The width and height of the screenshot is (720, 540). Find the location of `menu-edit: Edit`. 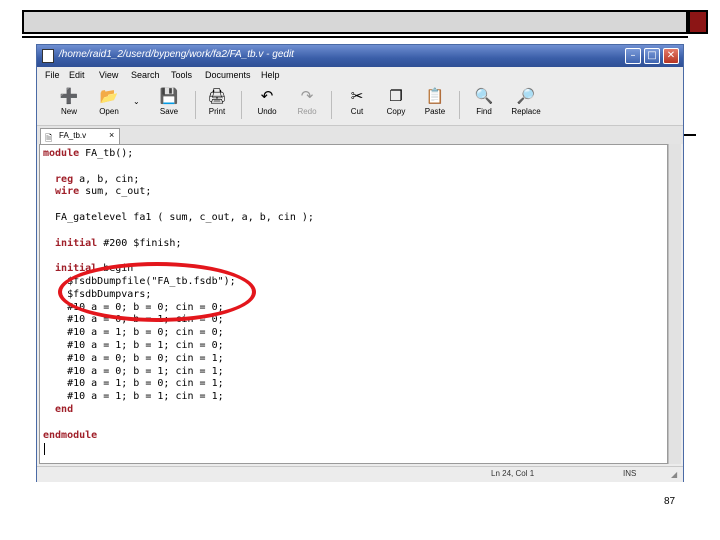

menu-edit: Edit is located at coordinates (77, 75).